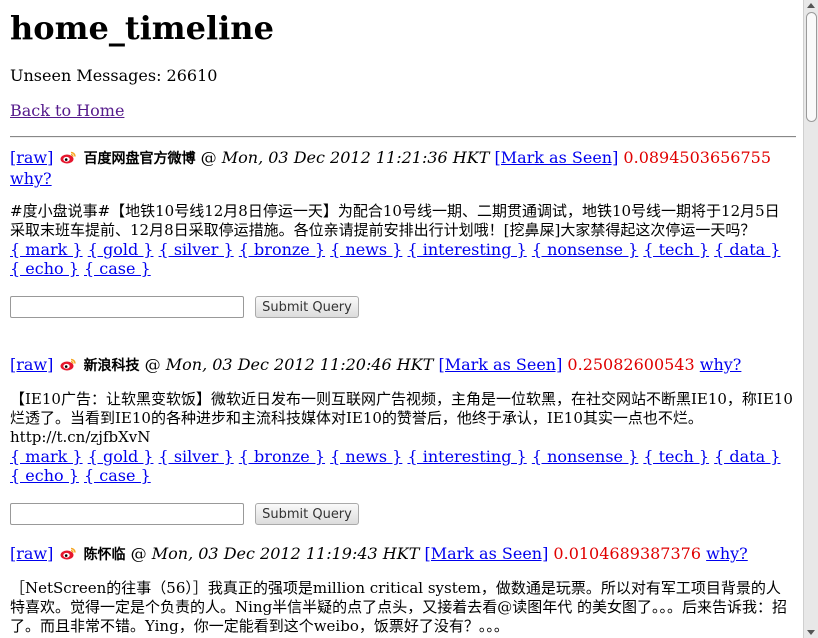 This screenshot has height=638, width=818. What do you see at coordinates (104, 555) in the screenshot?
I see `author-name: 陈怀临` at bounding box center [104, 555].